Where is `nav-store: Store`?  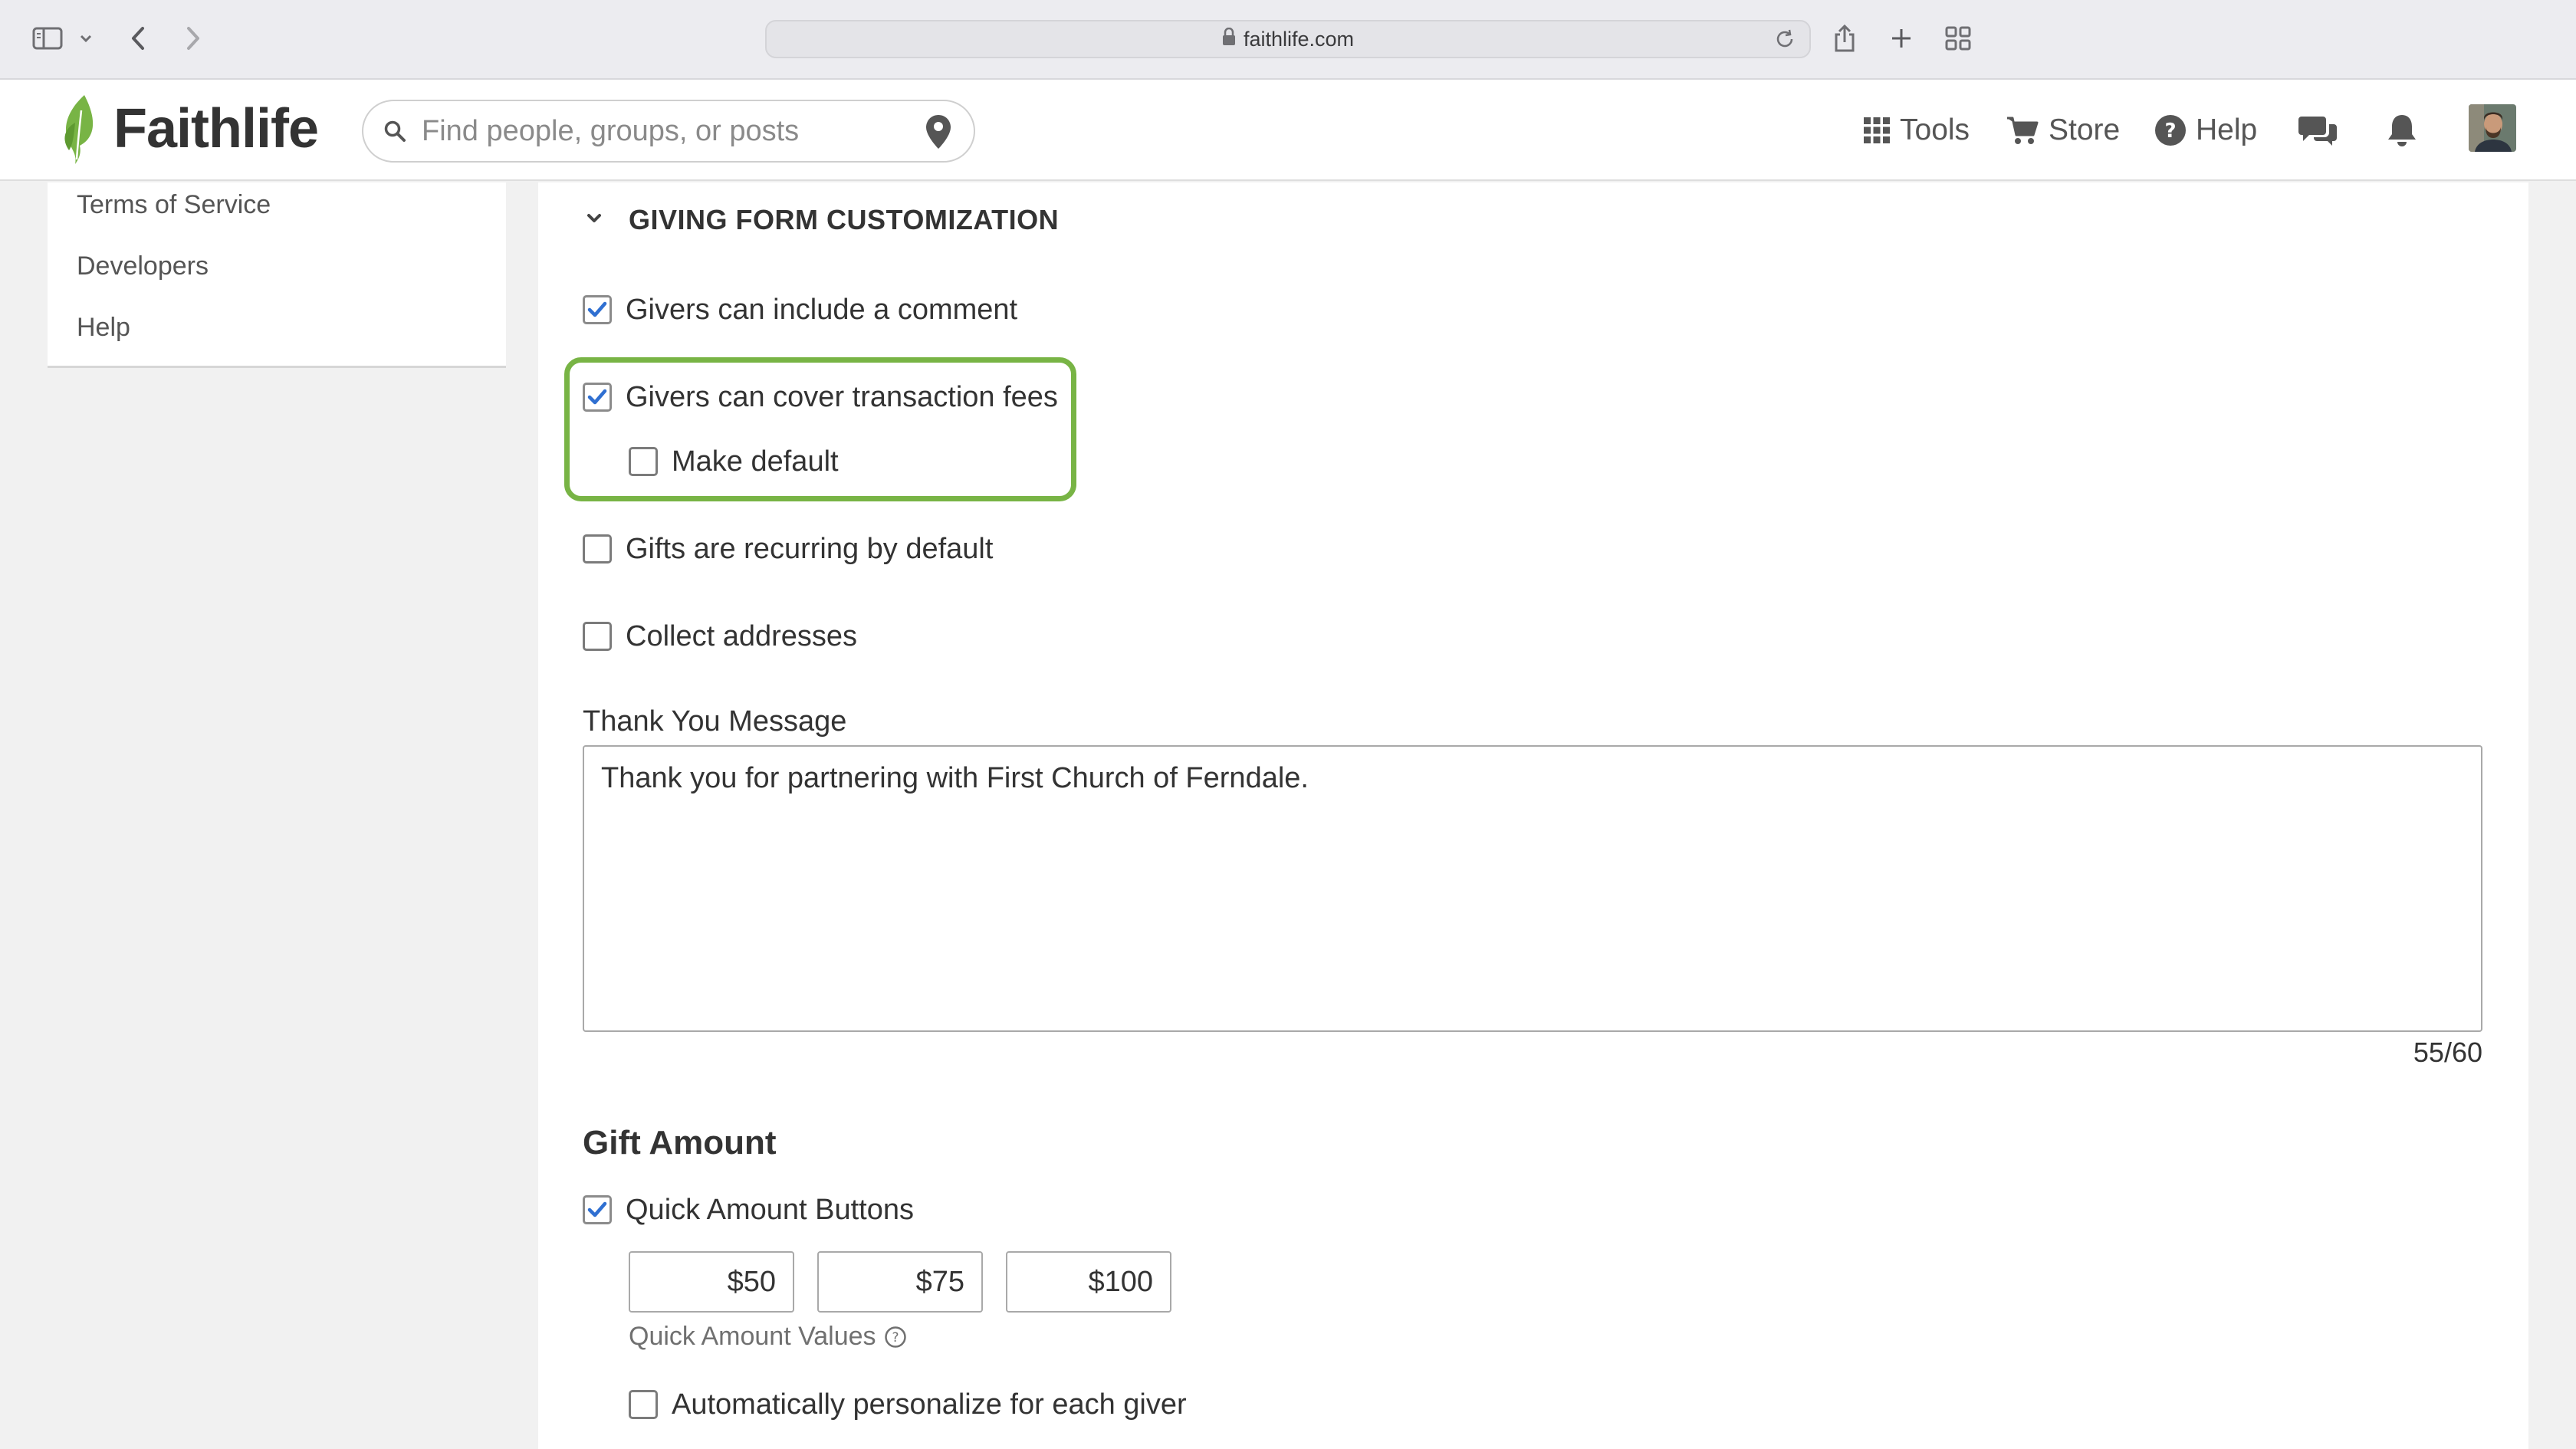
nav-store: Store is located at coordinates (2063, 130).